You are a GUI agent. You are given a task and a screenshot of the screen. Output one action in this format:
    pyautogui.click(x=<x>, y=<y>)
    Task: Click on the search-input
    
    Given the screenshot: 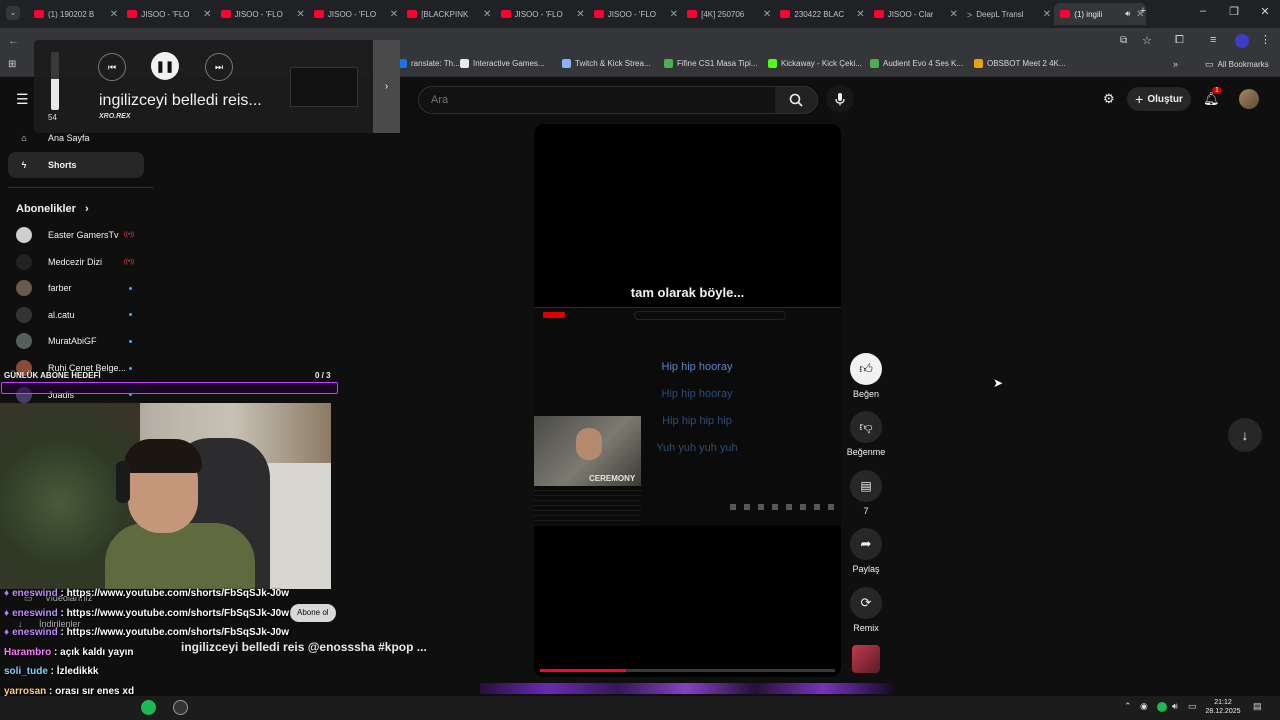 What is the action you would take?
    pyautogui.click(x=596, y=100)
    